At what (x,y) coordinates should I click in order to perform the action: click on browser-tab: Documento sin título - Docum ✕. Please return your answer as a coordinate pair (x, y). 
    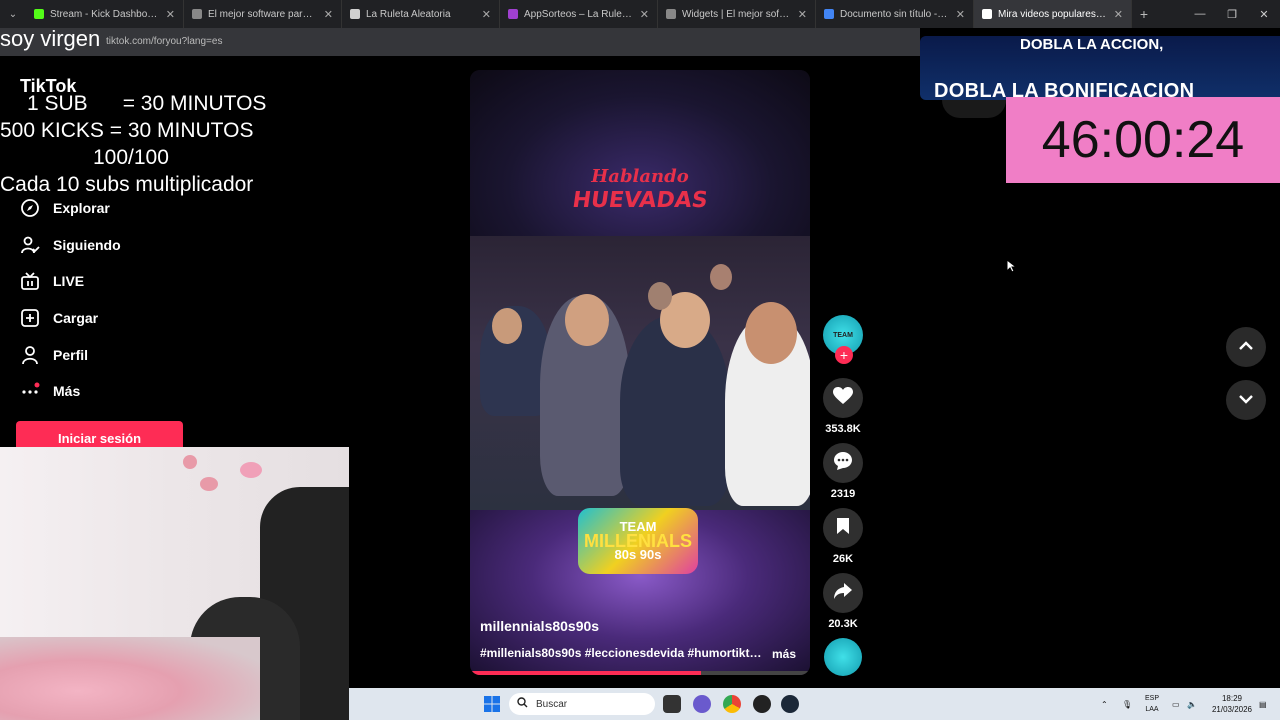
    Looking at the image, I should click on (895, 14).